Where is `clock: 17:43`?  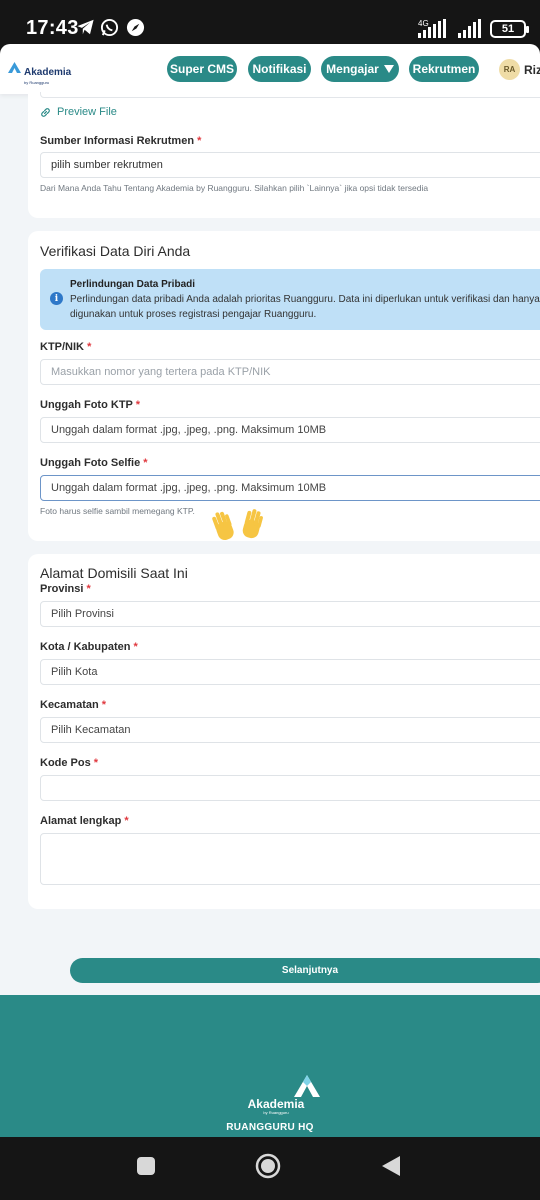 clock: 17:43 is located at coordinates (52, 28).